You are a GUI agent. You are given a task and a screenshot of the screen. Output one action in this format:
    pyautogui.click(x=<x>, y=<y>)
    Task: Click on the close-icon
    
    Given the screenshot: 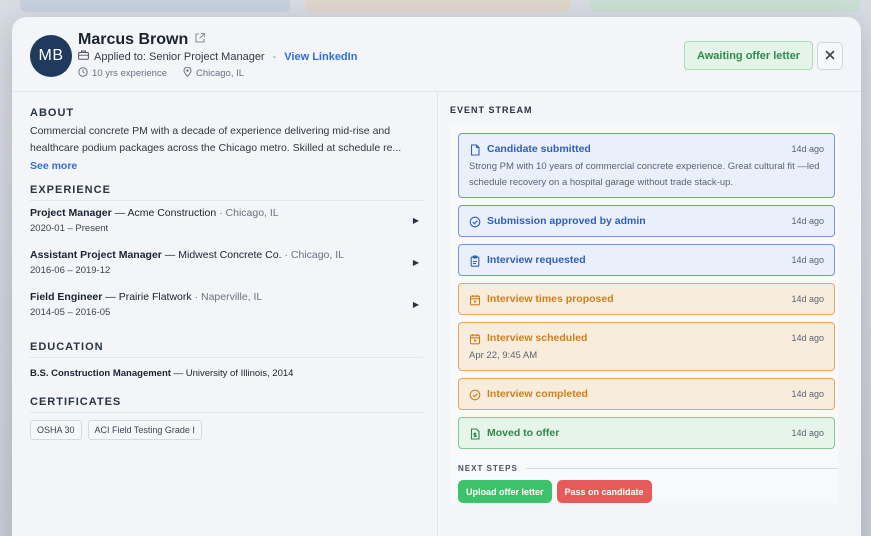 What is the action you would take?
    pyautogui.click(x=830, y=56)
    